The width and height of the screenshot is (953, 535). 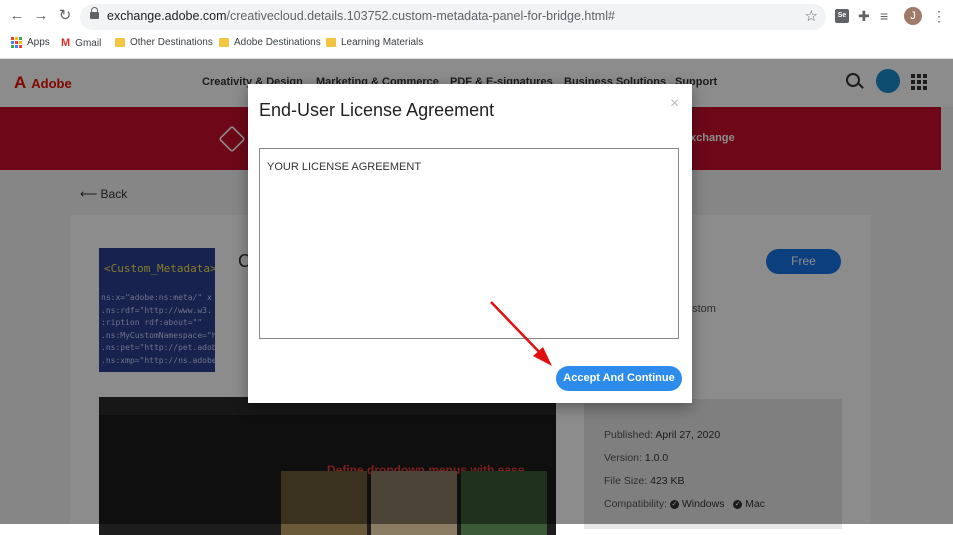 I want to click on bookmark-star-icon: ☆, so click(x=811, y=16).